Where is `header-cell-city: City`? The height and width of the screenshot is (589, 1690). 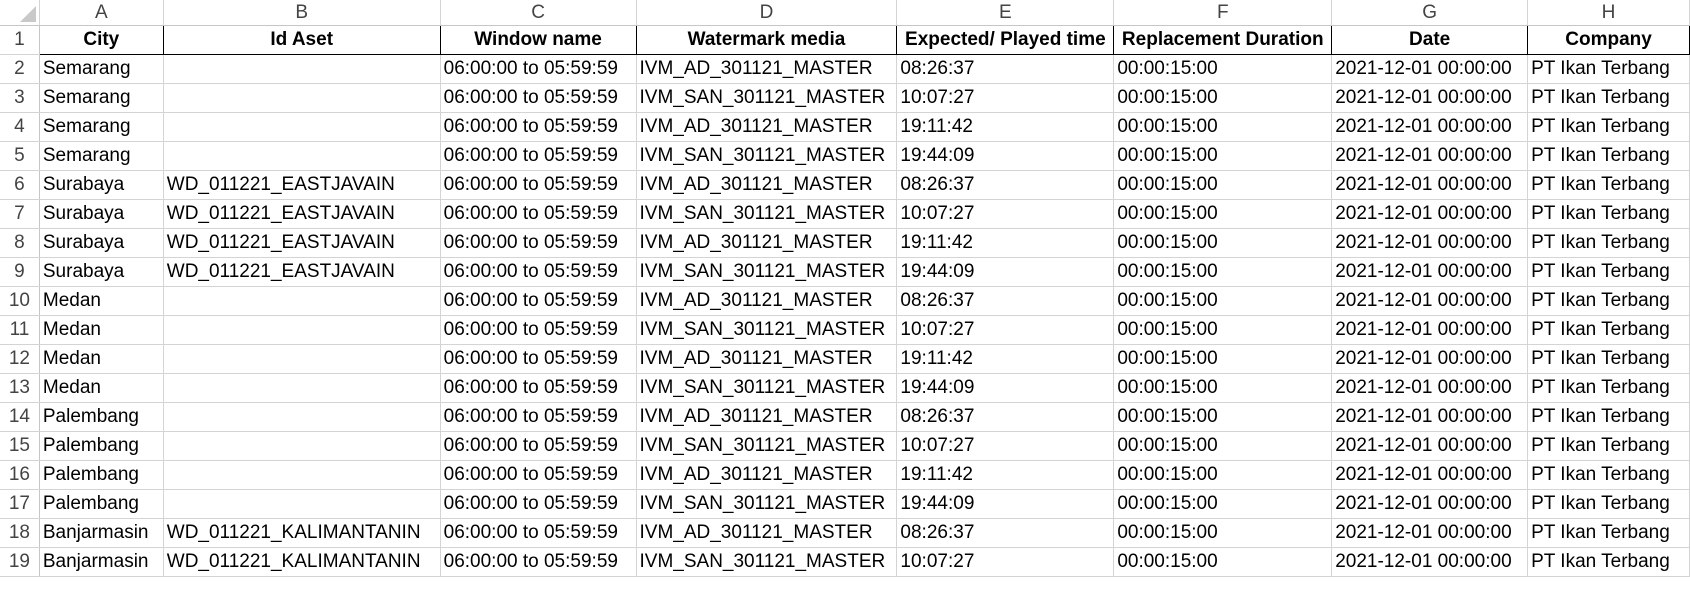
header-cell-city: City is located at coordinates (101, 40).